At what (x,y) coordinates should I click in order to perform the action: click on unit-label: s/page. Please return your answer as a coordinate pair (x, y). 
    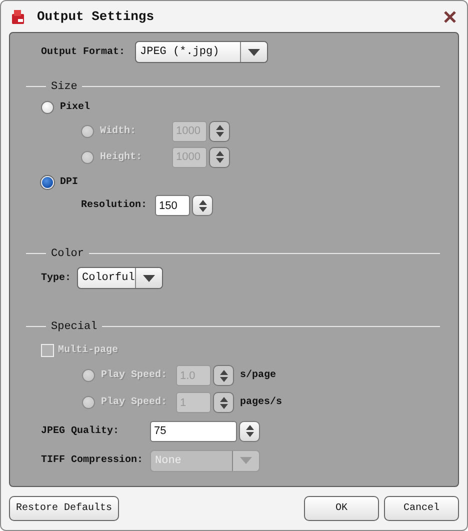
    Looking at the image, I should click on (258, 375).